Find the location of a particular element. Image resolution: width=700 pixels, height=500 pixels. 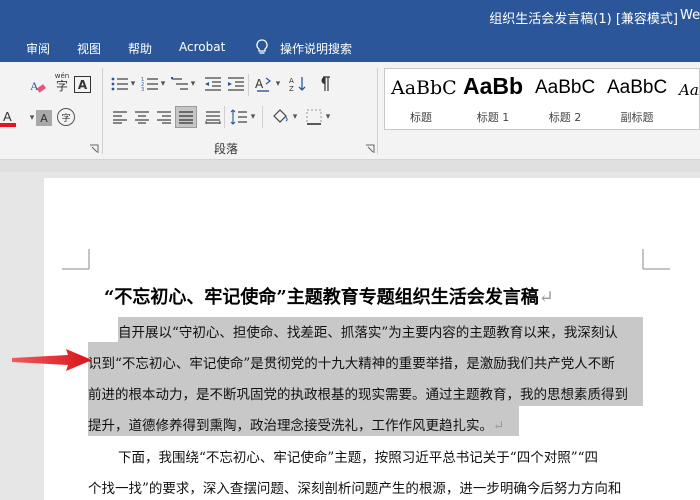

chinese-layout-dropdown-icon: ▾ is located at coordinates (278, 84).